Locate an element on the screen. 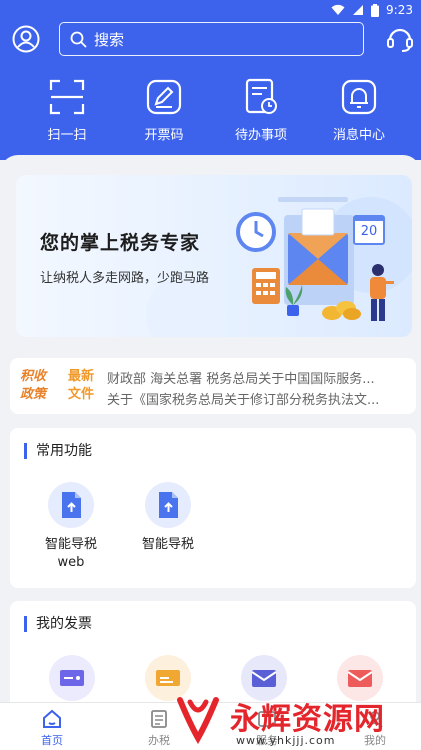 This screenshot has width=421, height=750. calculator-icon is located at coordinates (266, 286).